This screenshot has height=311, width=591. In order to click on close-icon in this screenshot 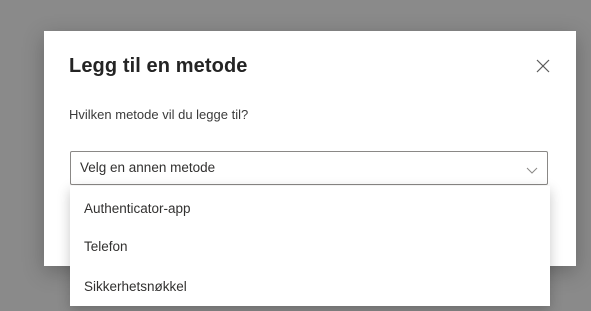, I will do `click(543, 66)`.